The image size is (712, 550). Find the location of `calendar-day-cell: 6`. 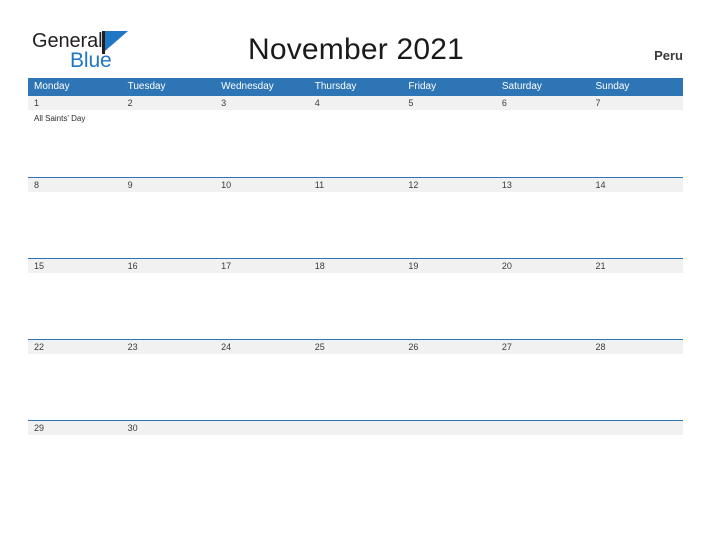

calendar-day-cell: 6 is located at coordinates (543, 136).